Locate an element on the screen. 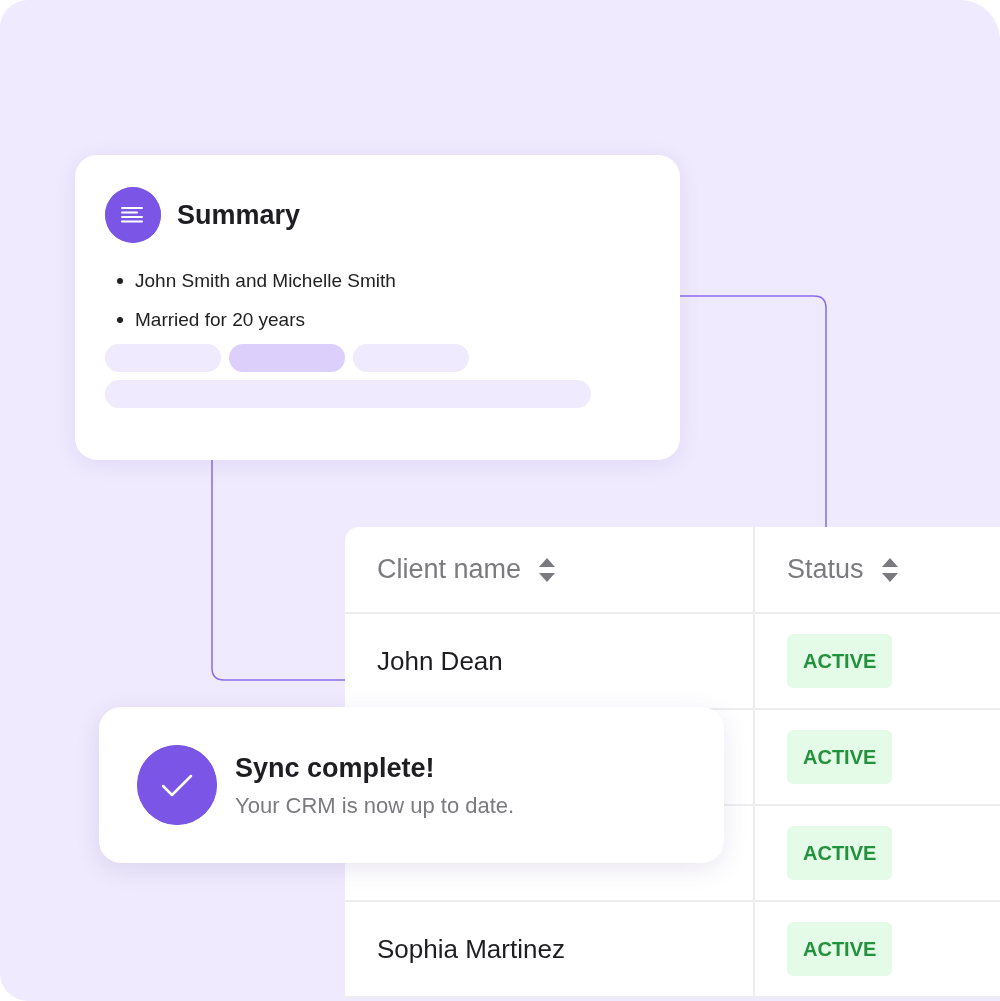 Image resolution: width=1000 pixels, height=1001 pixels. client-name: Sophia Martinez is located at coordinates (471, 949).